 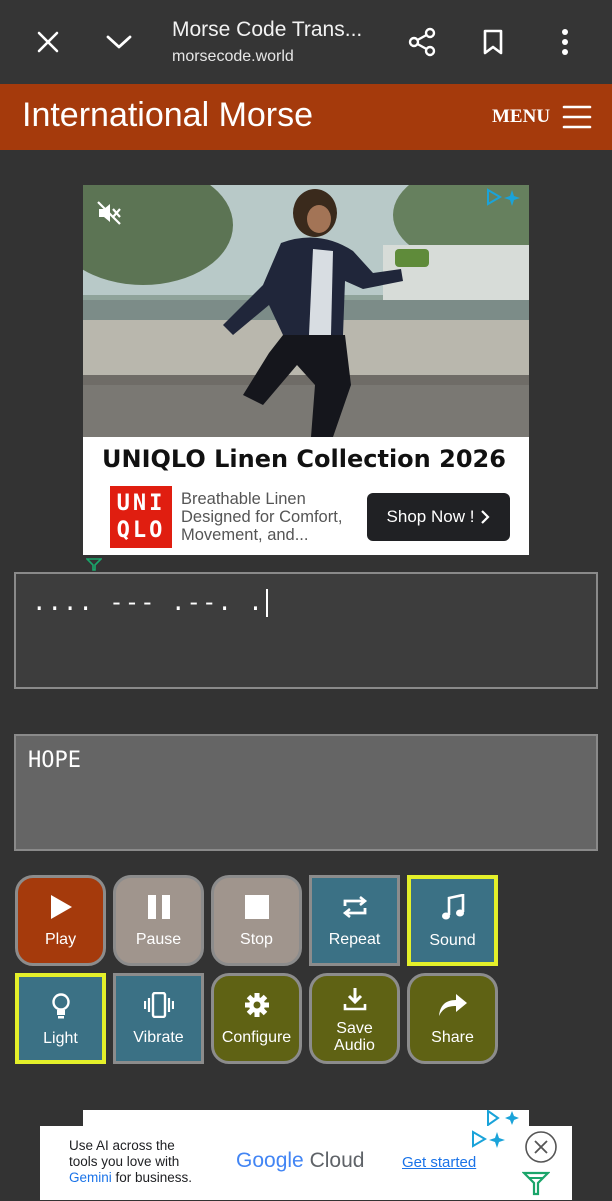 I want to click on repeat-button: Repeat, so click(x=354, y=920).